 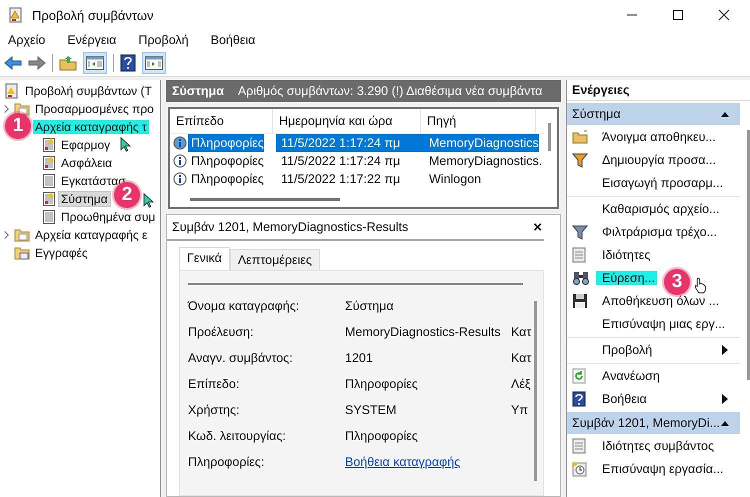 What do you see at coordinates (241, 358) in the screenshot?
I see `field-label: Αναγν. συμβάντος:` at bounding box center [241, 358].